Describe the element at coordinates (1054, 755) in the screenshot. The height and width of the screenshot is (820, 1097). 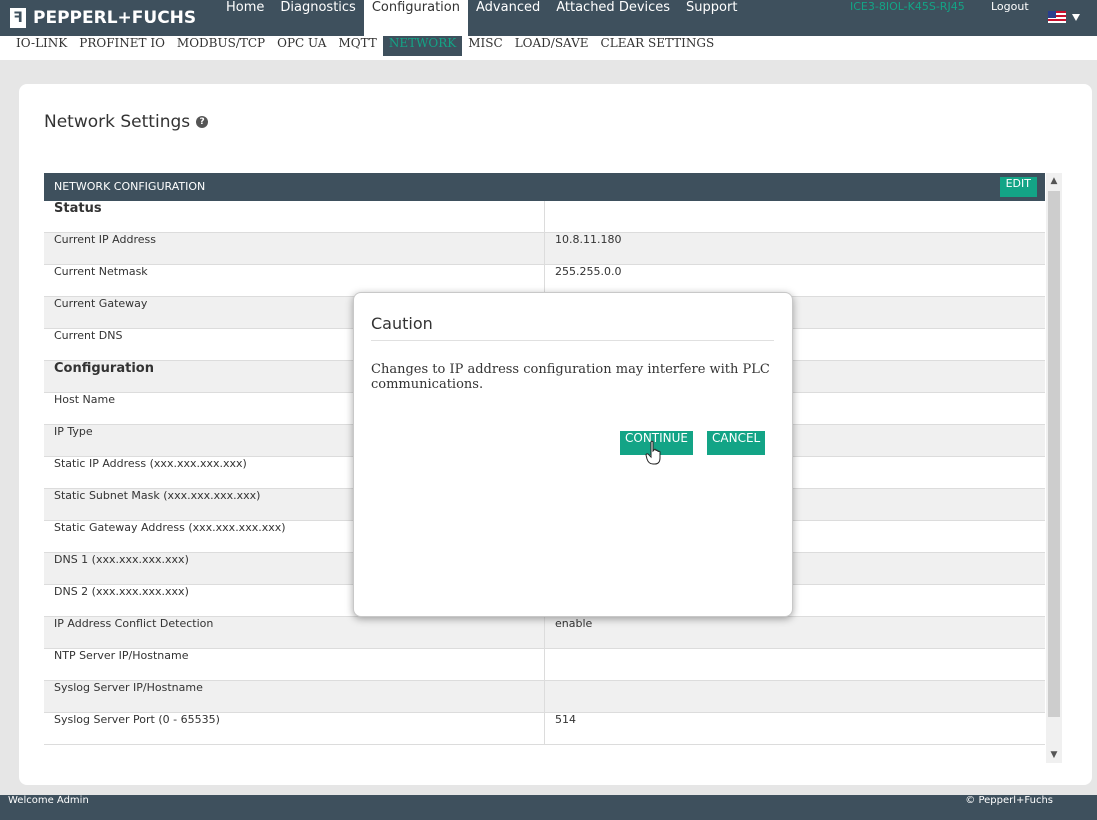
I see `scroll-down-icon: ▼` at that location.